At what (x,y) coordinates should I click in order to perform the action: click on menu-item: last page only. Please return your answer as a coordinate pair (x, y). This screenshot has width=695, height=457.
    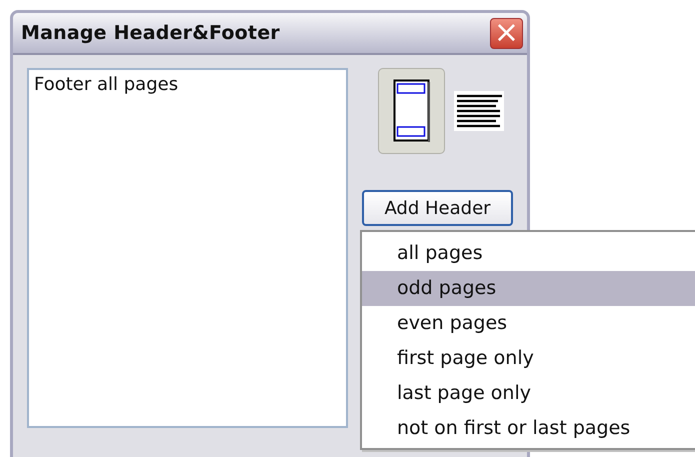
    Looking at the image, I should click on (528, 393).